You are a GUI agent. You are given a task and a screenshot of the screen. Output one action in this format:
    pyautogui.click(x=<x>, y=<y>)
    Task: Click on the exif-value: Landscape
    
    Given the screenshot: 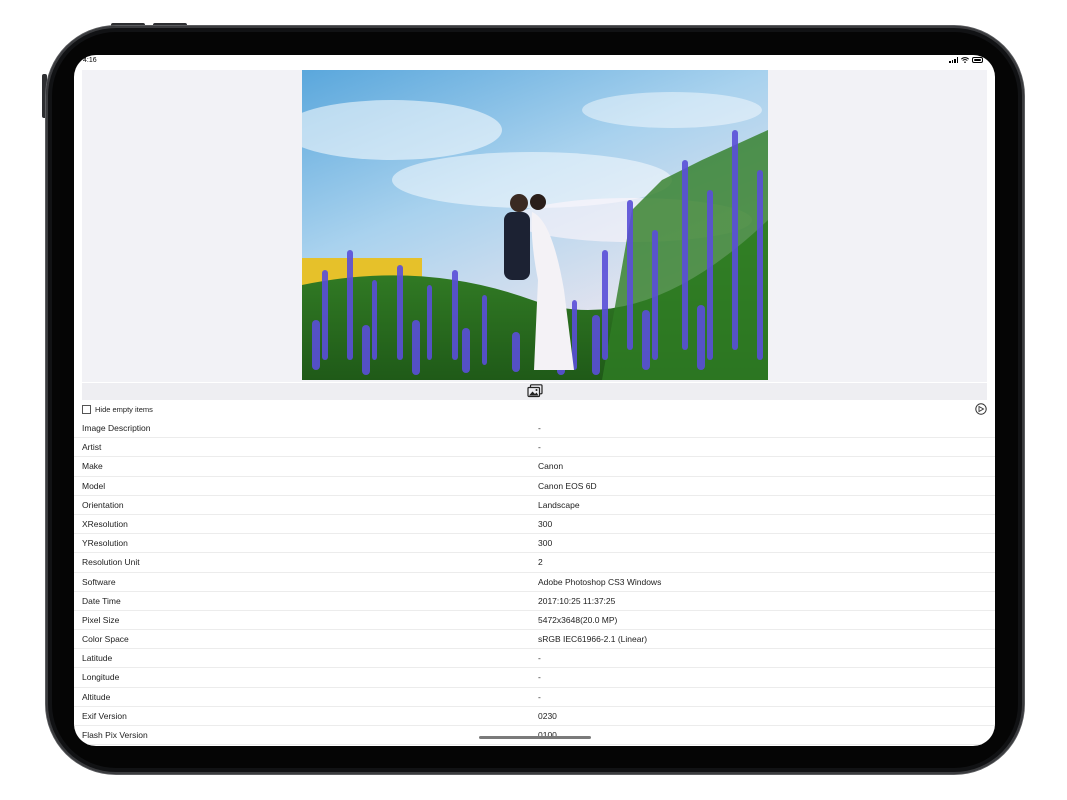 What is the action you would take?
    pyautogui.click(x=559, y=504)
    